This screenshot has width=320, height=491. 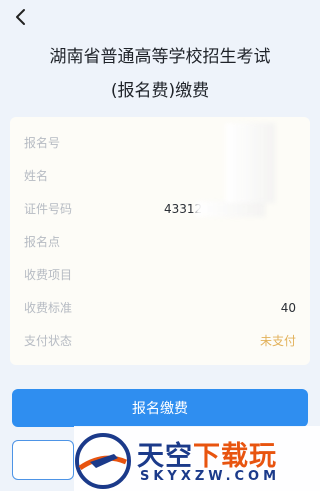 What do you see at coordinates (160, 74) in the screenshot?
I see `page-title: 湖南省普通高等学校招生考试 (报名费)缴费` at bounding box center [160, 74].